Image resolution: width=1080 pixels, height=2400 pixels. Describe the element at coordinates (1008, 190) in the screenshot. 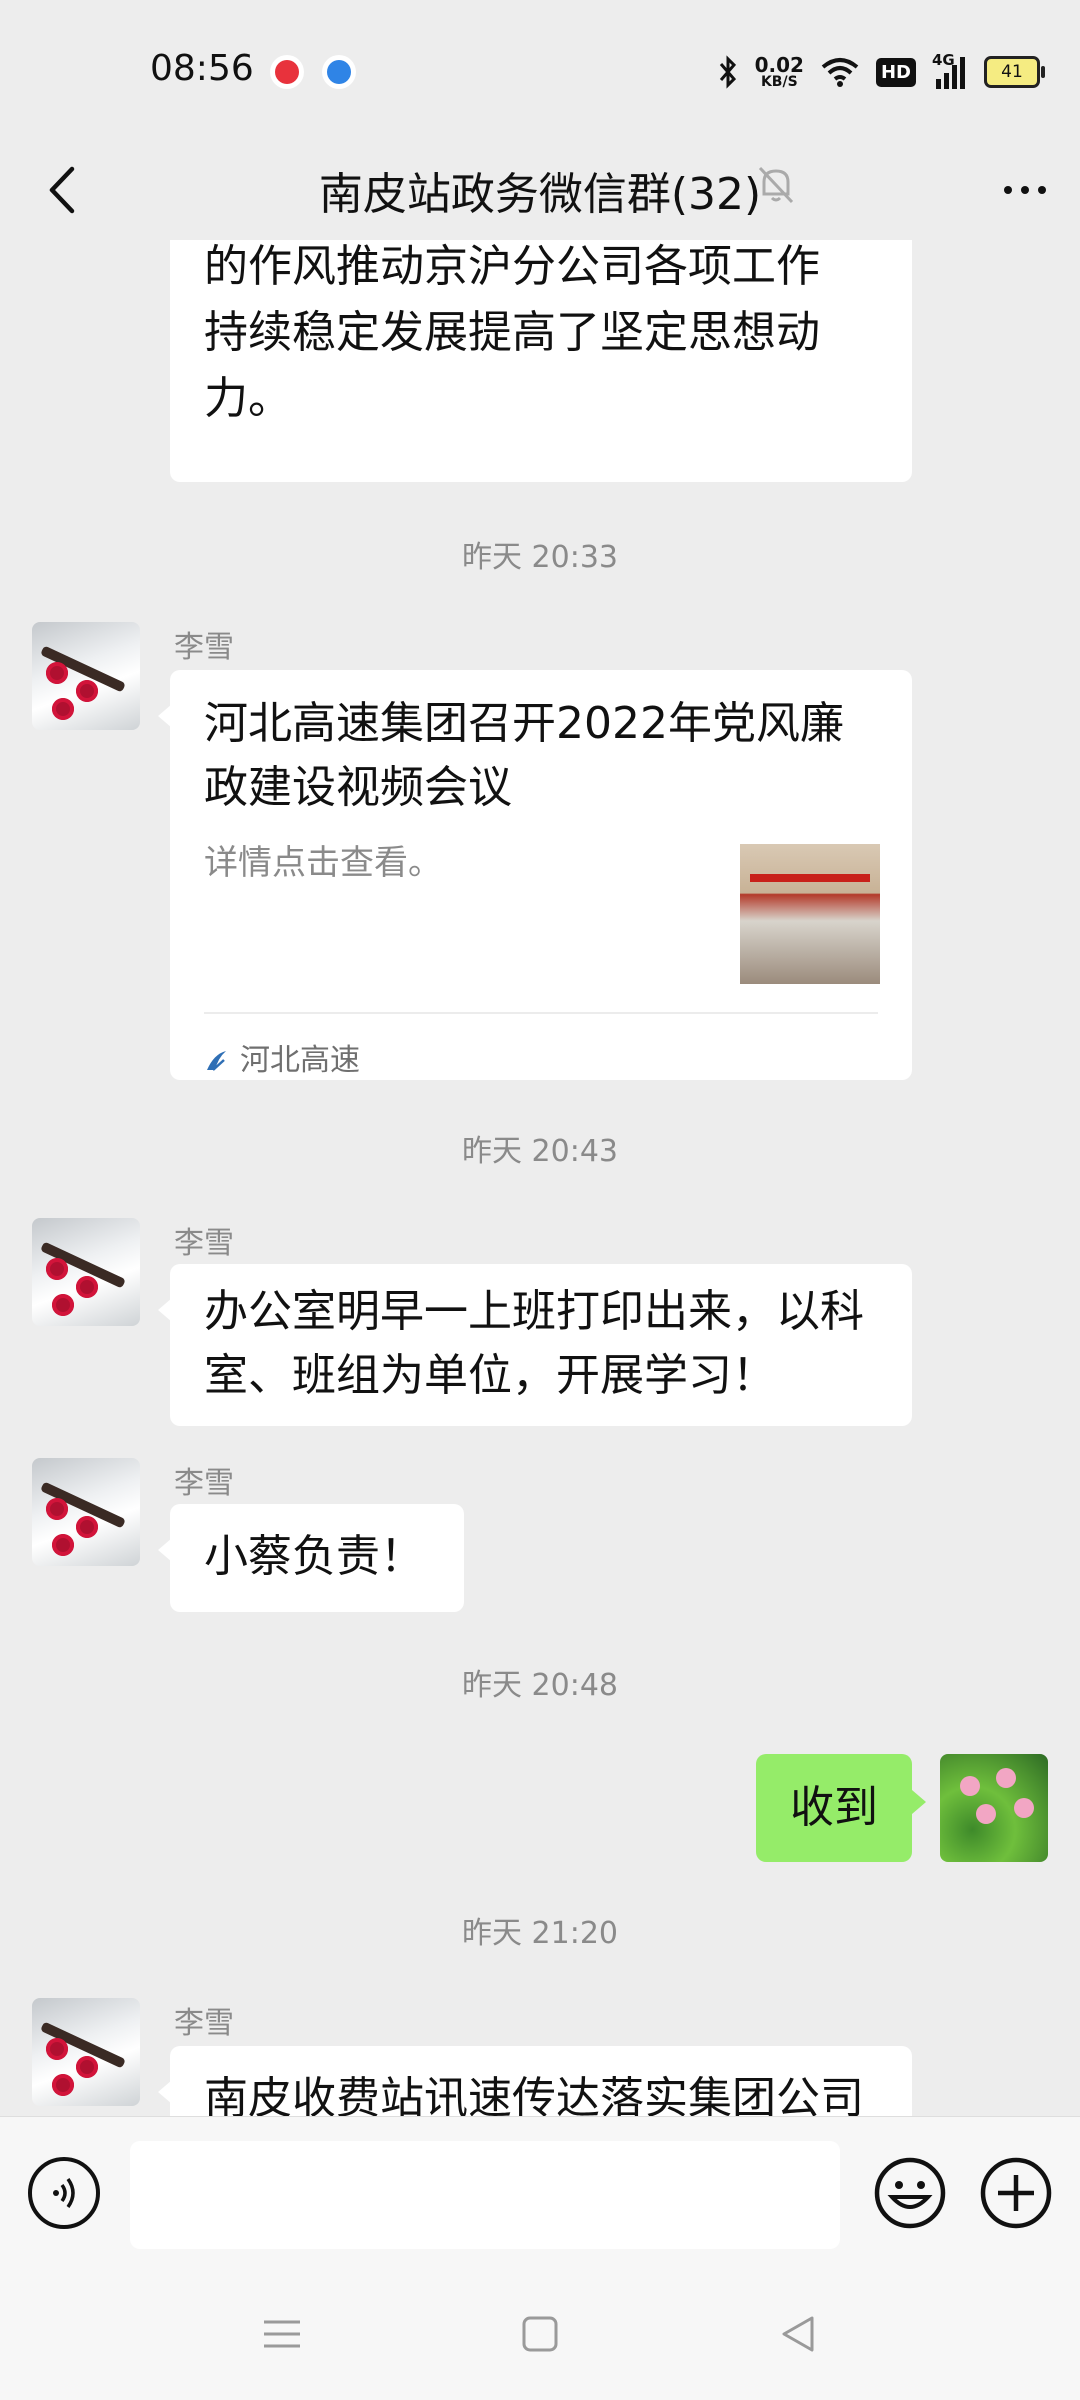

I see `more-icon` at that location.